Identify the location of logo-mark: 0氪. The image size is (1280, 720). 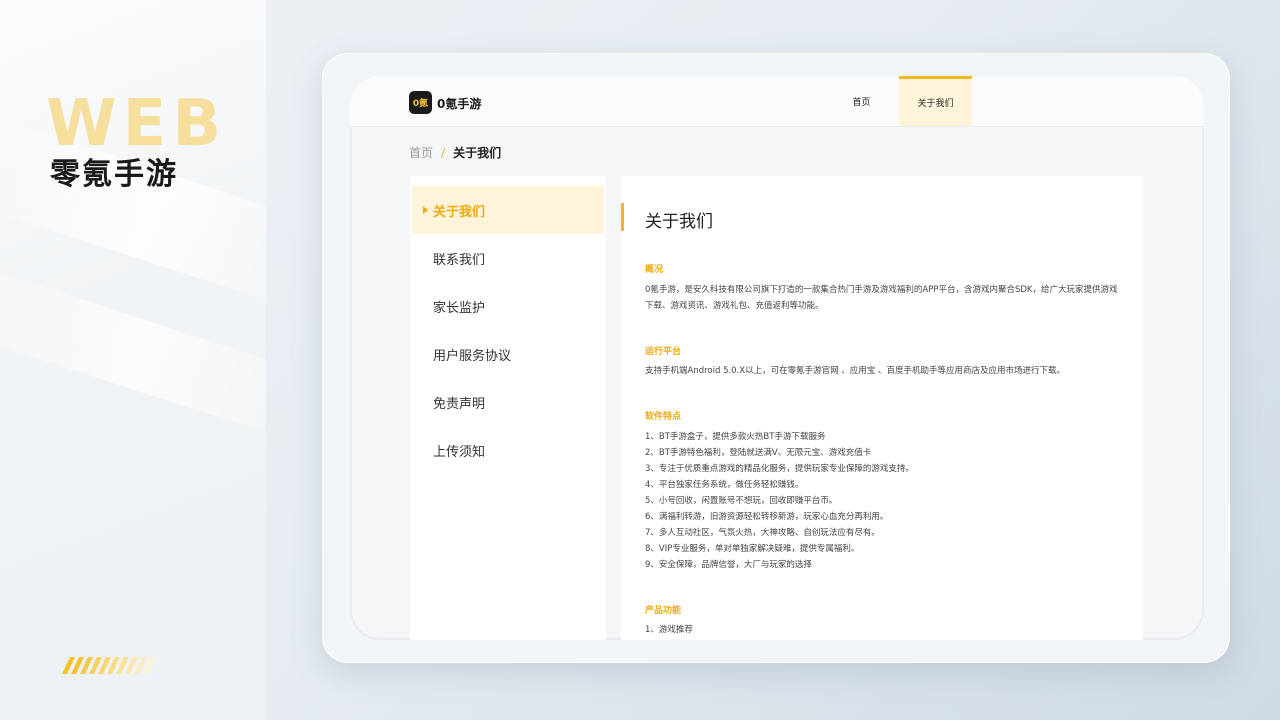
(420, 104).